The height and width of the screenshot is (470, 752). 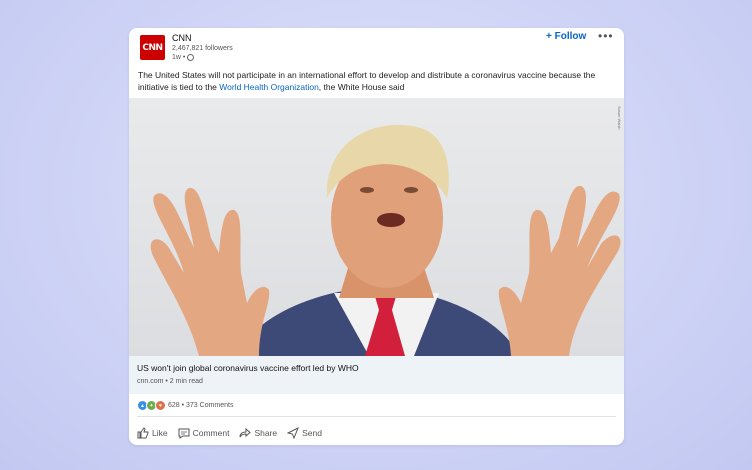 What do you see at coordinates (266, 433) in the screenshot?
I see `share-label: Share` at bounding box center [266, 433].